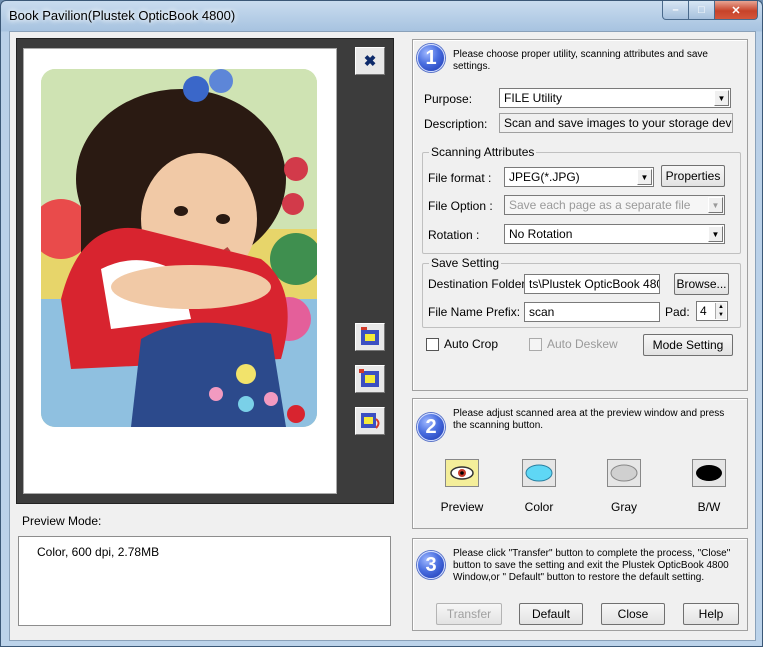 This screenshot has height=647, width=763. Describe the element at coordinates (471, 344) in the screenshot. I see `auto-crop-label: Auto Crop` at that location.